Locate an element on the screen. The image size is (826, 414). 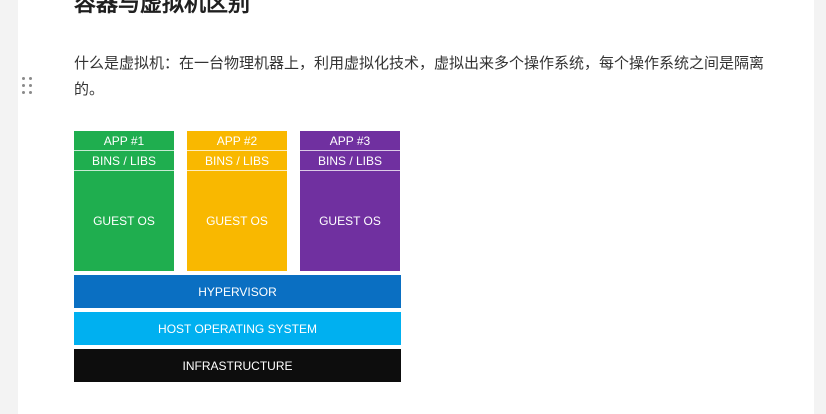
infrastructure-layer: INFRASTRUCTURE is located at coordinates (237, 365).